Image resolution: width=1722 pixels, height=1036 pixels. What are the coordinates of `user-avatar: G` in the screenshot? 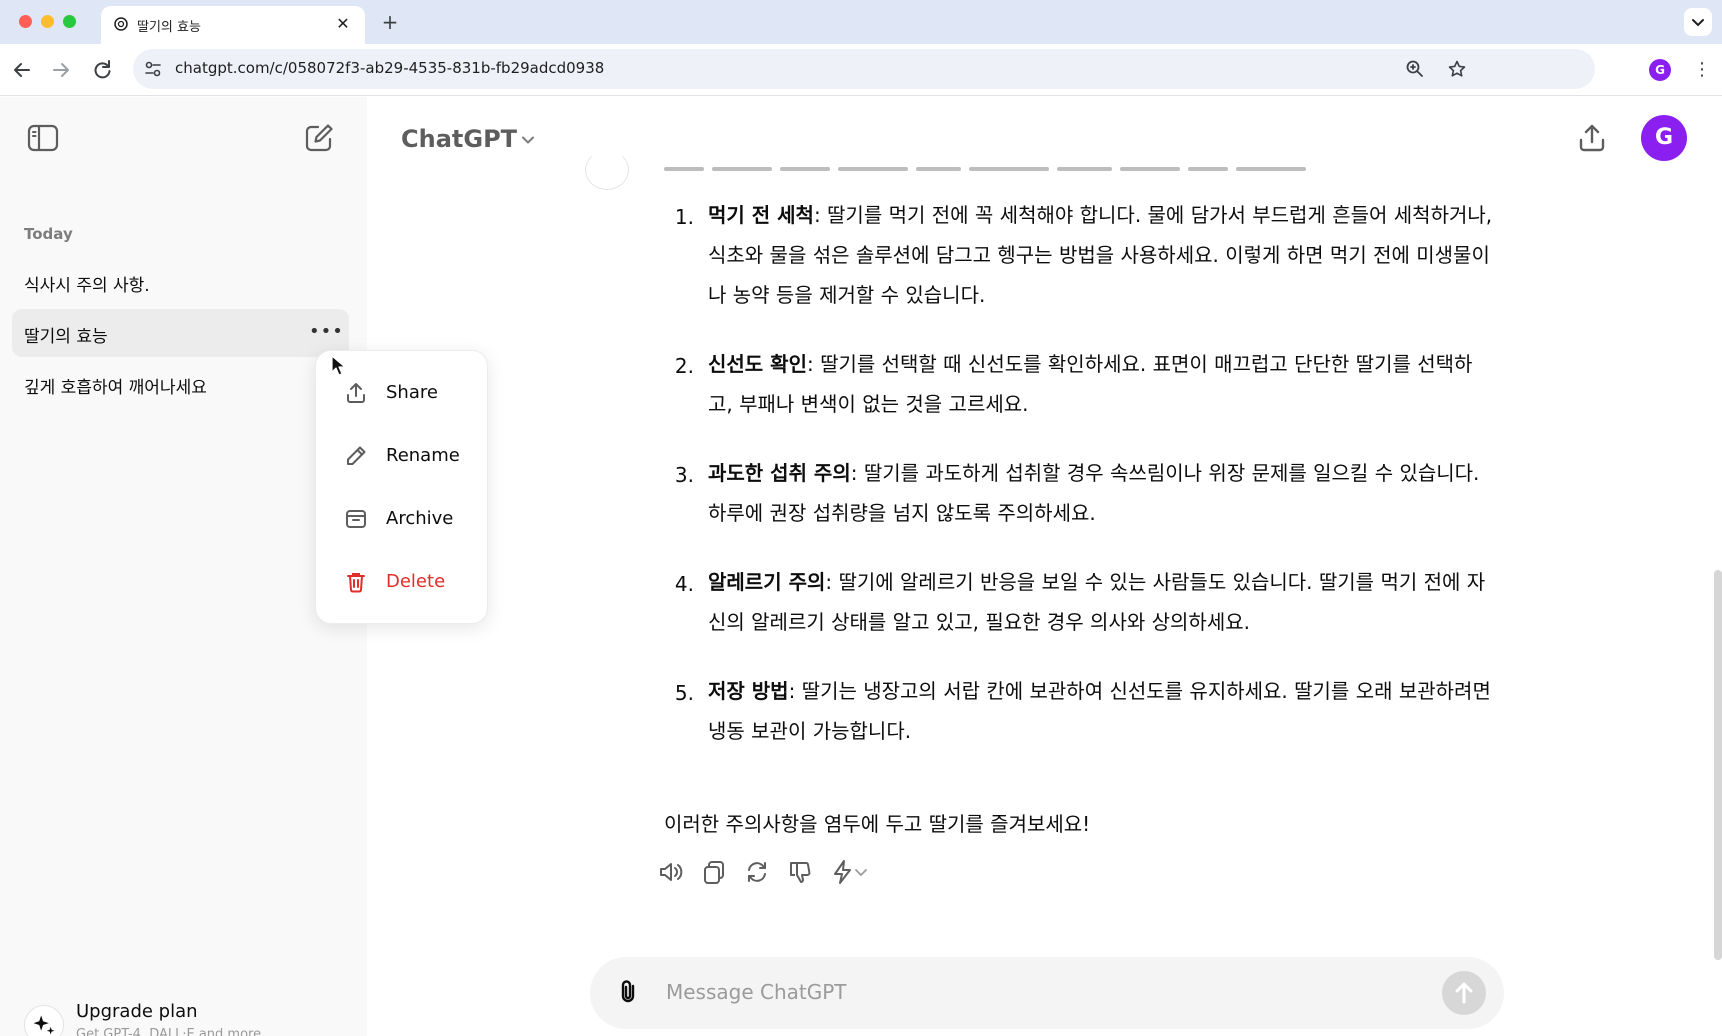 It's located at (1664, 138).